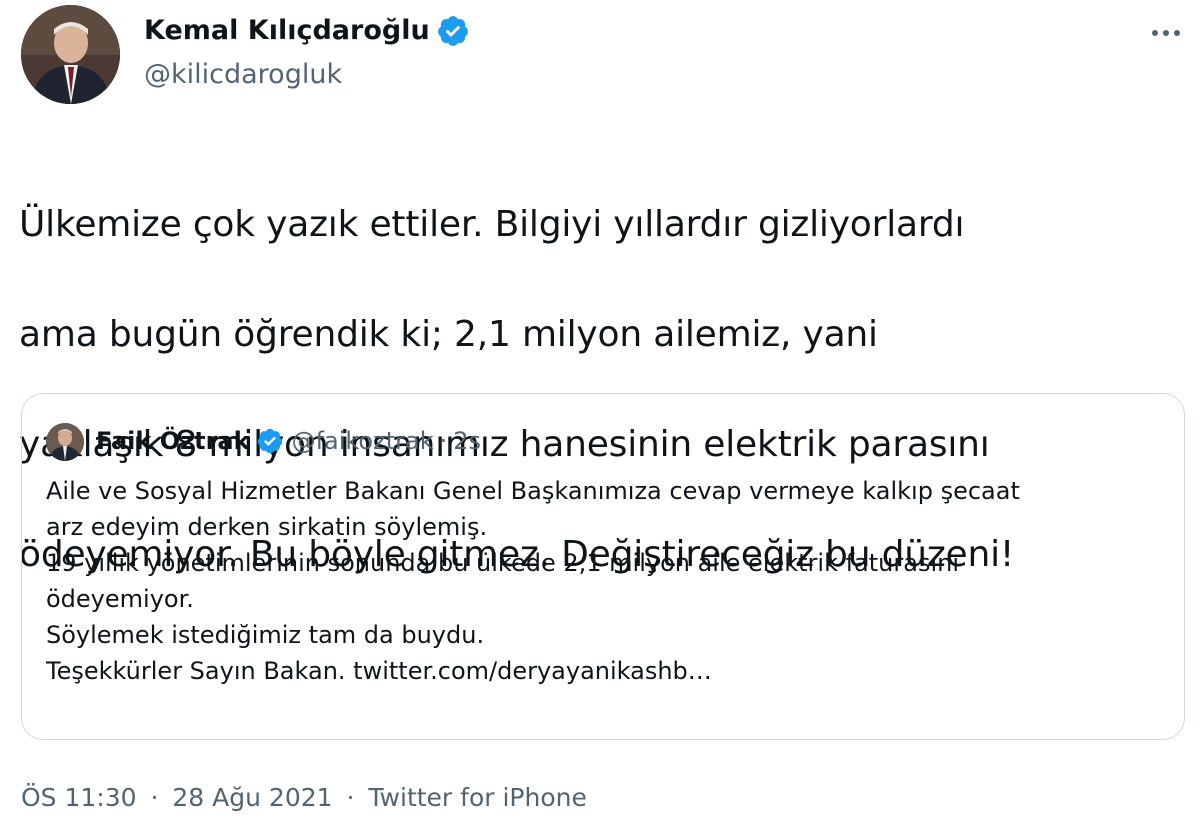 Image resolution: width=1200 pixels, height=830 pixels. What do you see at coordinates (363, 441) in the screenshot?
I see `quoted-author-handle: @faikoztrak` at bounding box center [363, 441].